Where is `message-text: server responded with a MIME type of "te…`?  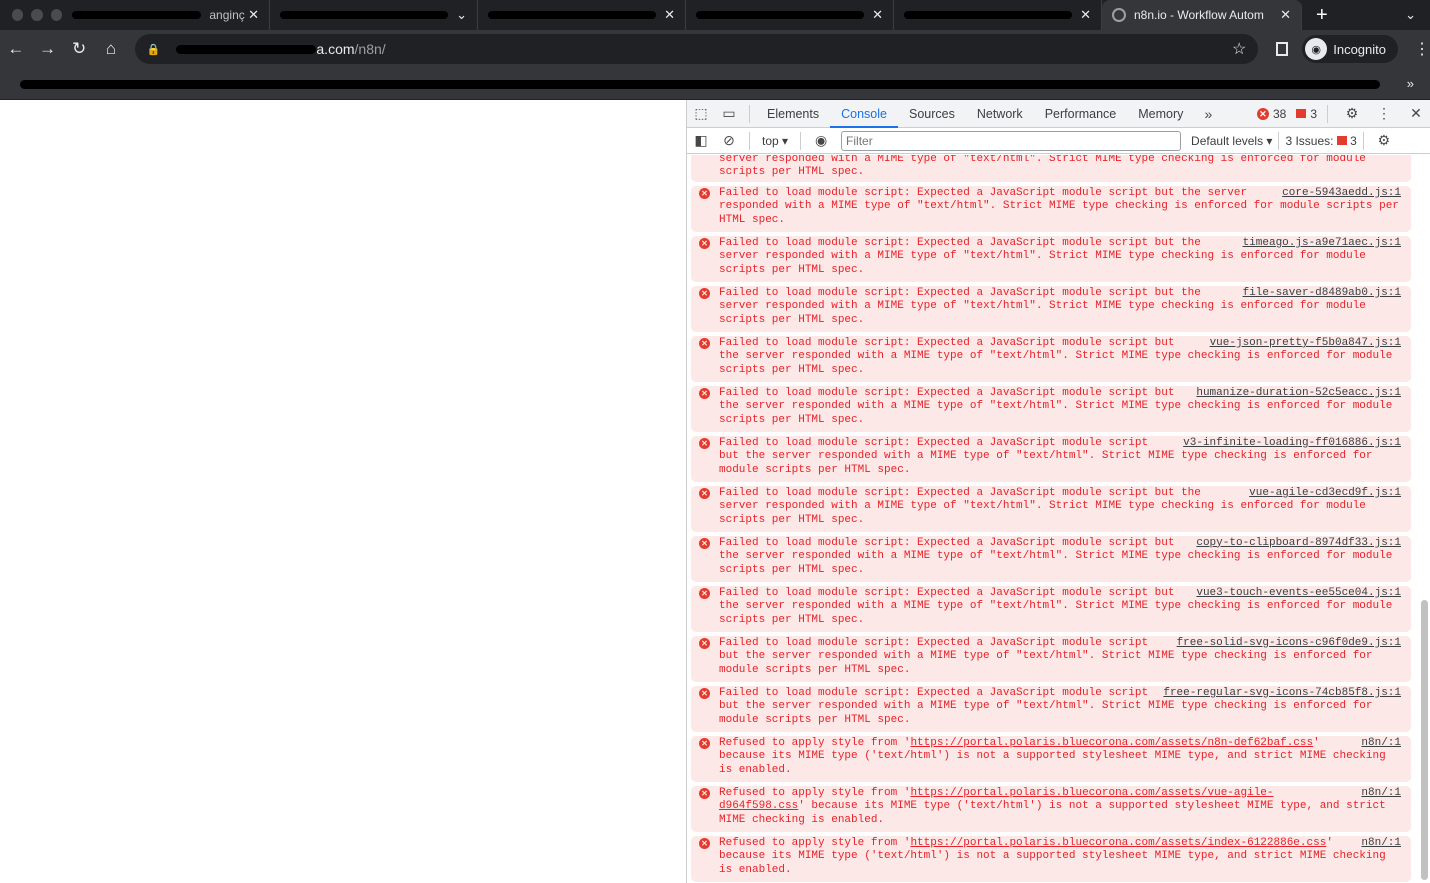
message-text: server responded with a MIME type of "te… is located at coordinates (1042, 167).